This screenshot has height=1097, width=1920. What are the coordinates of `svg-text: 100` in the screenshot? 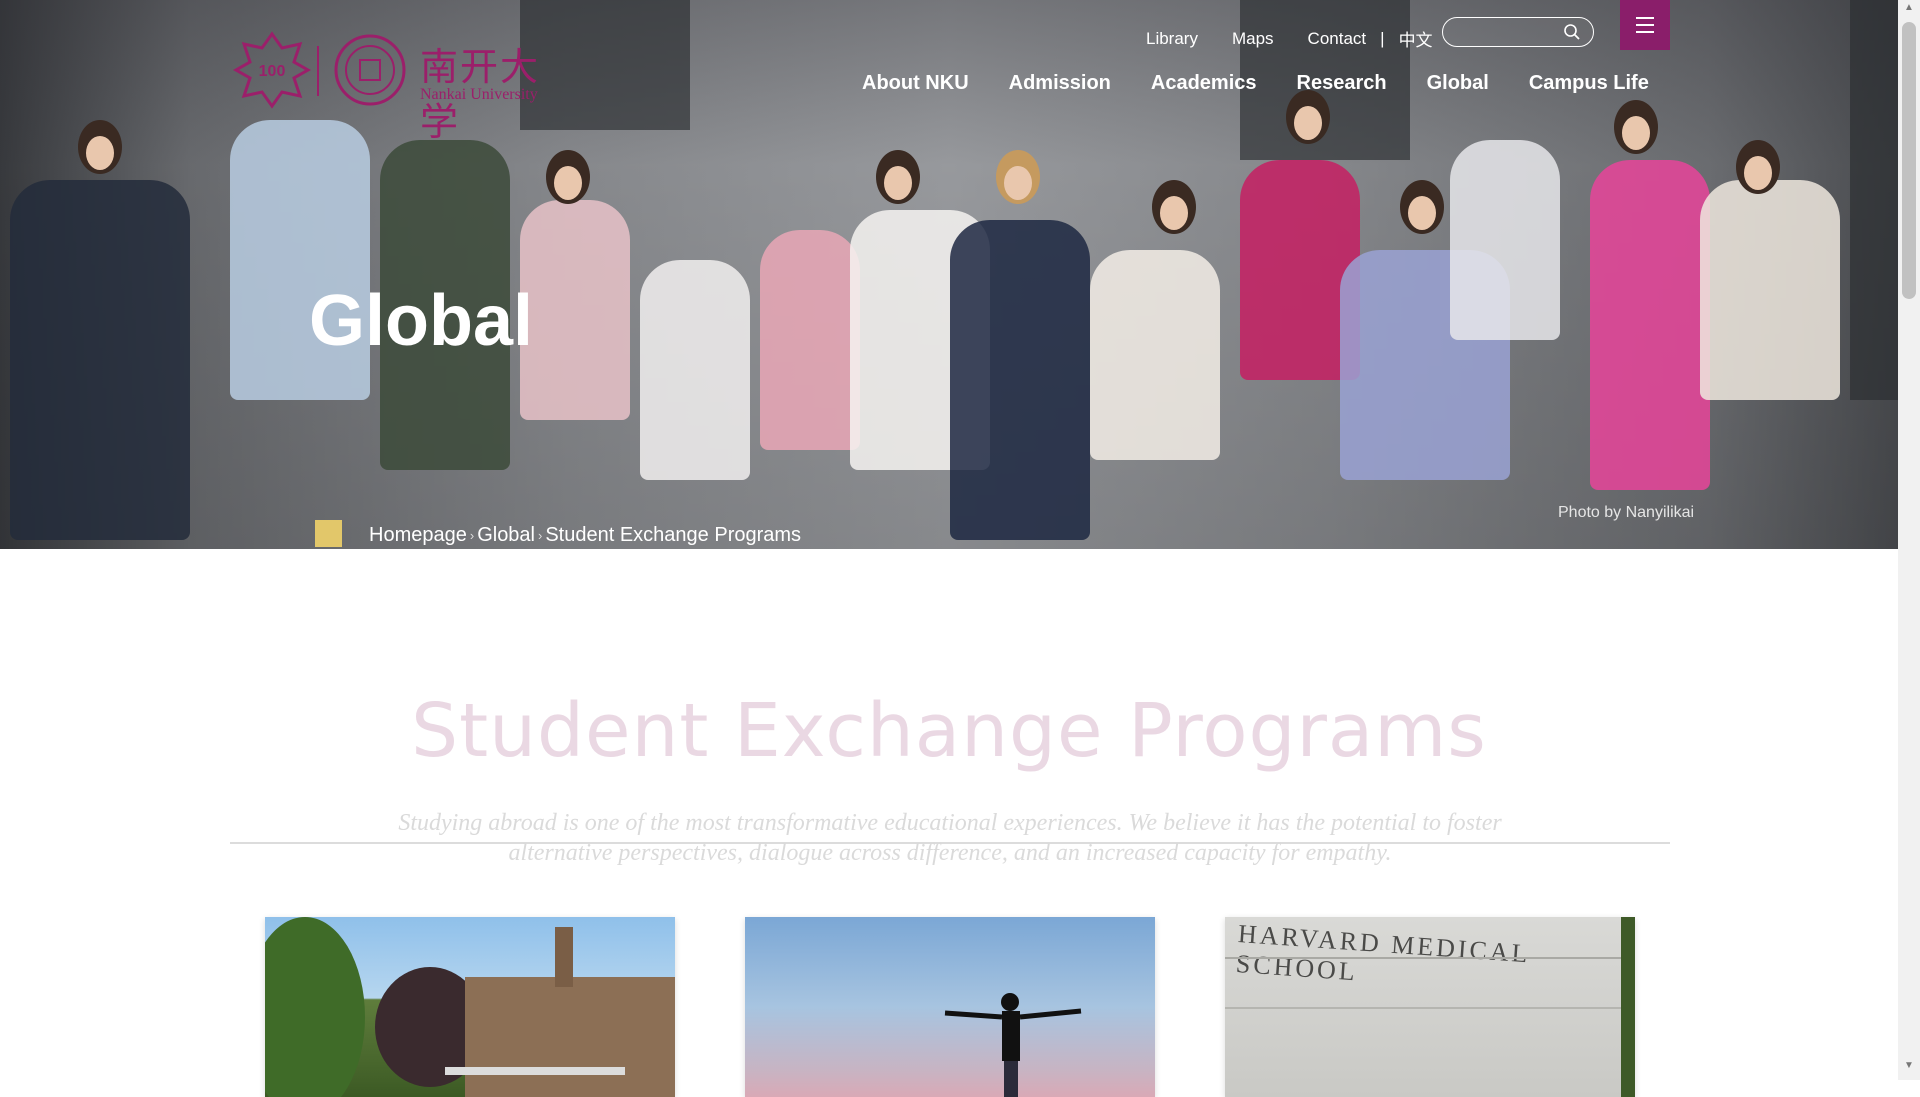 It's located at (272, 71).